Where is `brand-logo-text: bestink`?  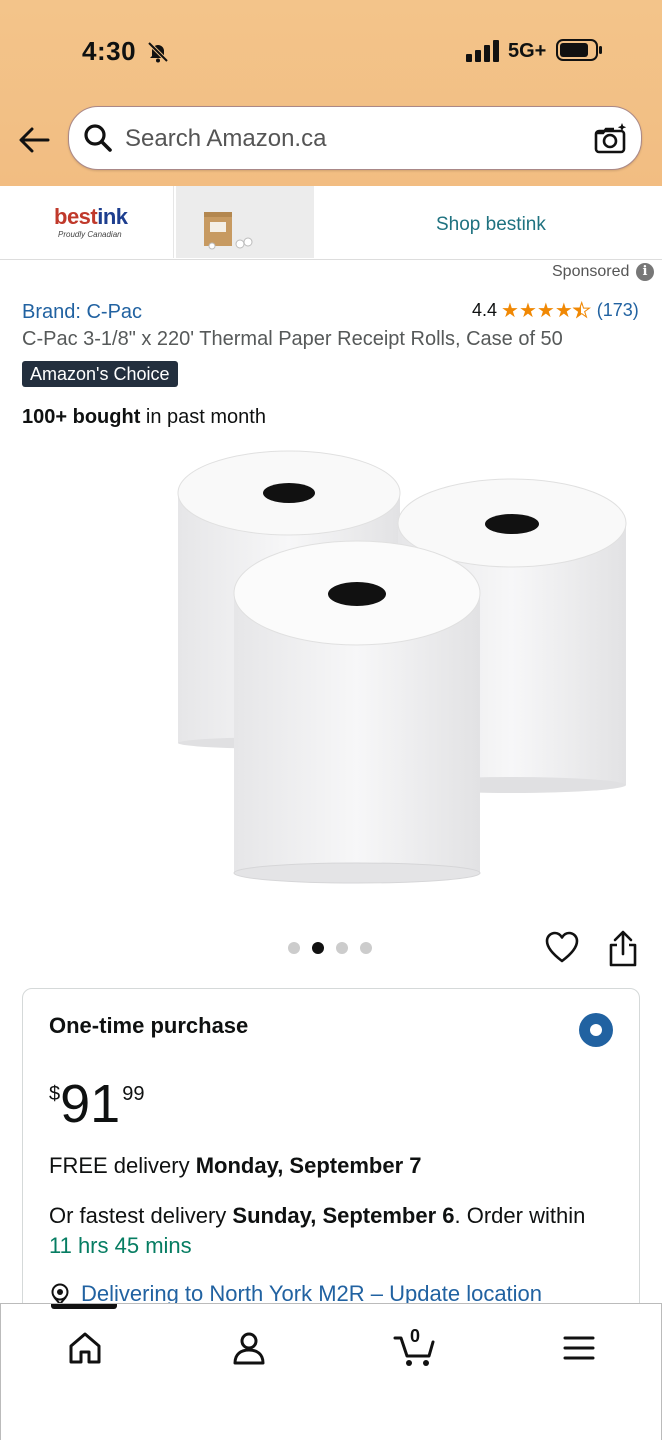 brand-logo-text: bestink is located at coordinates (91, 216).